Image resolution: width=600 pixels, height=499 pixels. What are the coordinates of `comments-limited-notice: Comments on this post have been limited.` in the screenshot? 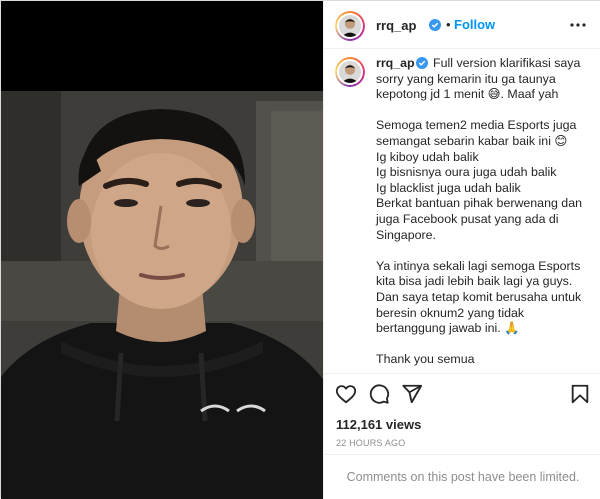 It's located at (462, 476).